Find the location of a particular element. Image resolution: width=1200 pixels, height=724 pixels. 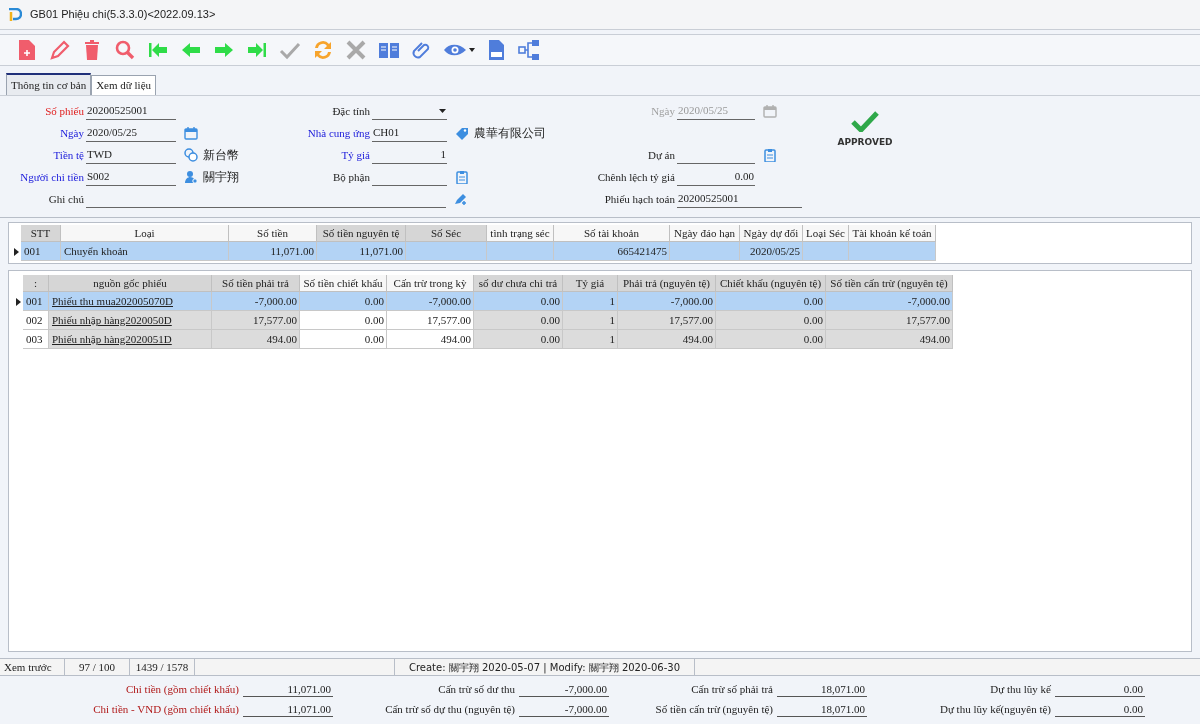

column-header: Chiết khấu (nguyên tệ) is located at coordinates (771, 283).